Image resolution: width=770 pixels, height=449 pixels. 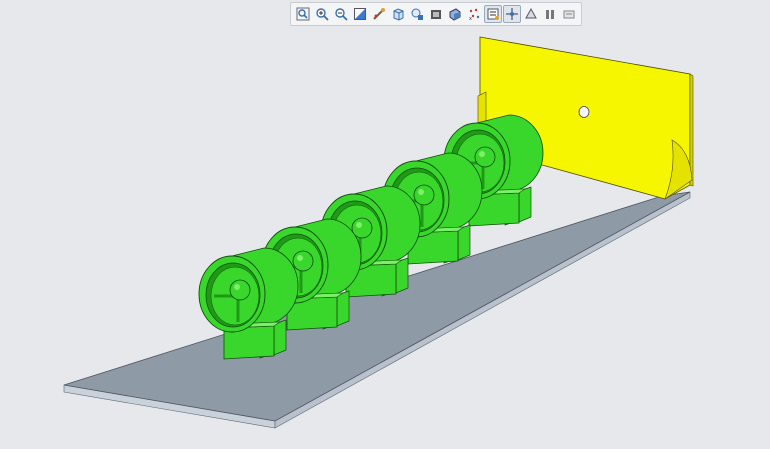 I want to click on zoom-out-icon, so click(x=341, y=14).